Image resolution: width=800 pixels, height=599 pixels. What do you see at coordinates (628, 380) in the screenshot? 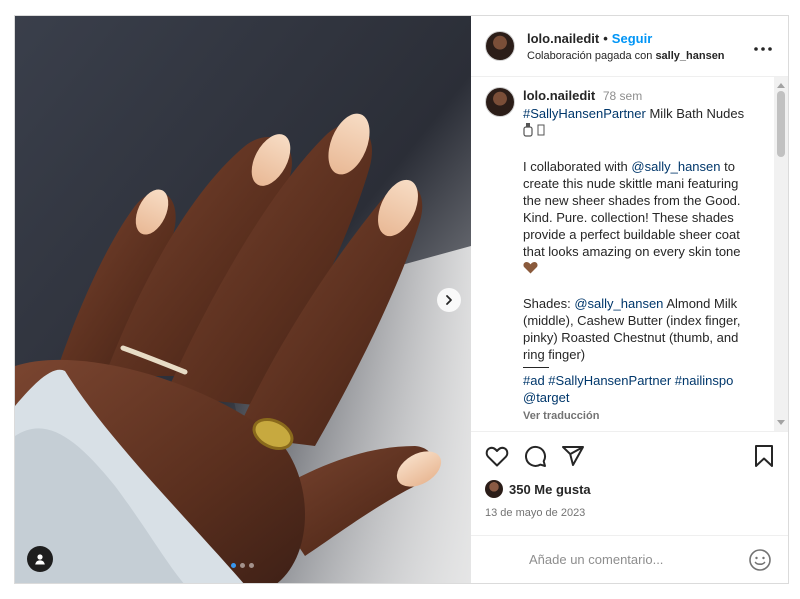
I see `hashtags-link: #ad #SallyHansenPartner #nailinspo` at bounding box center [628, 380].